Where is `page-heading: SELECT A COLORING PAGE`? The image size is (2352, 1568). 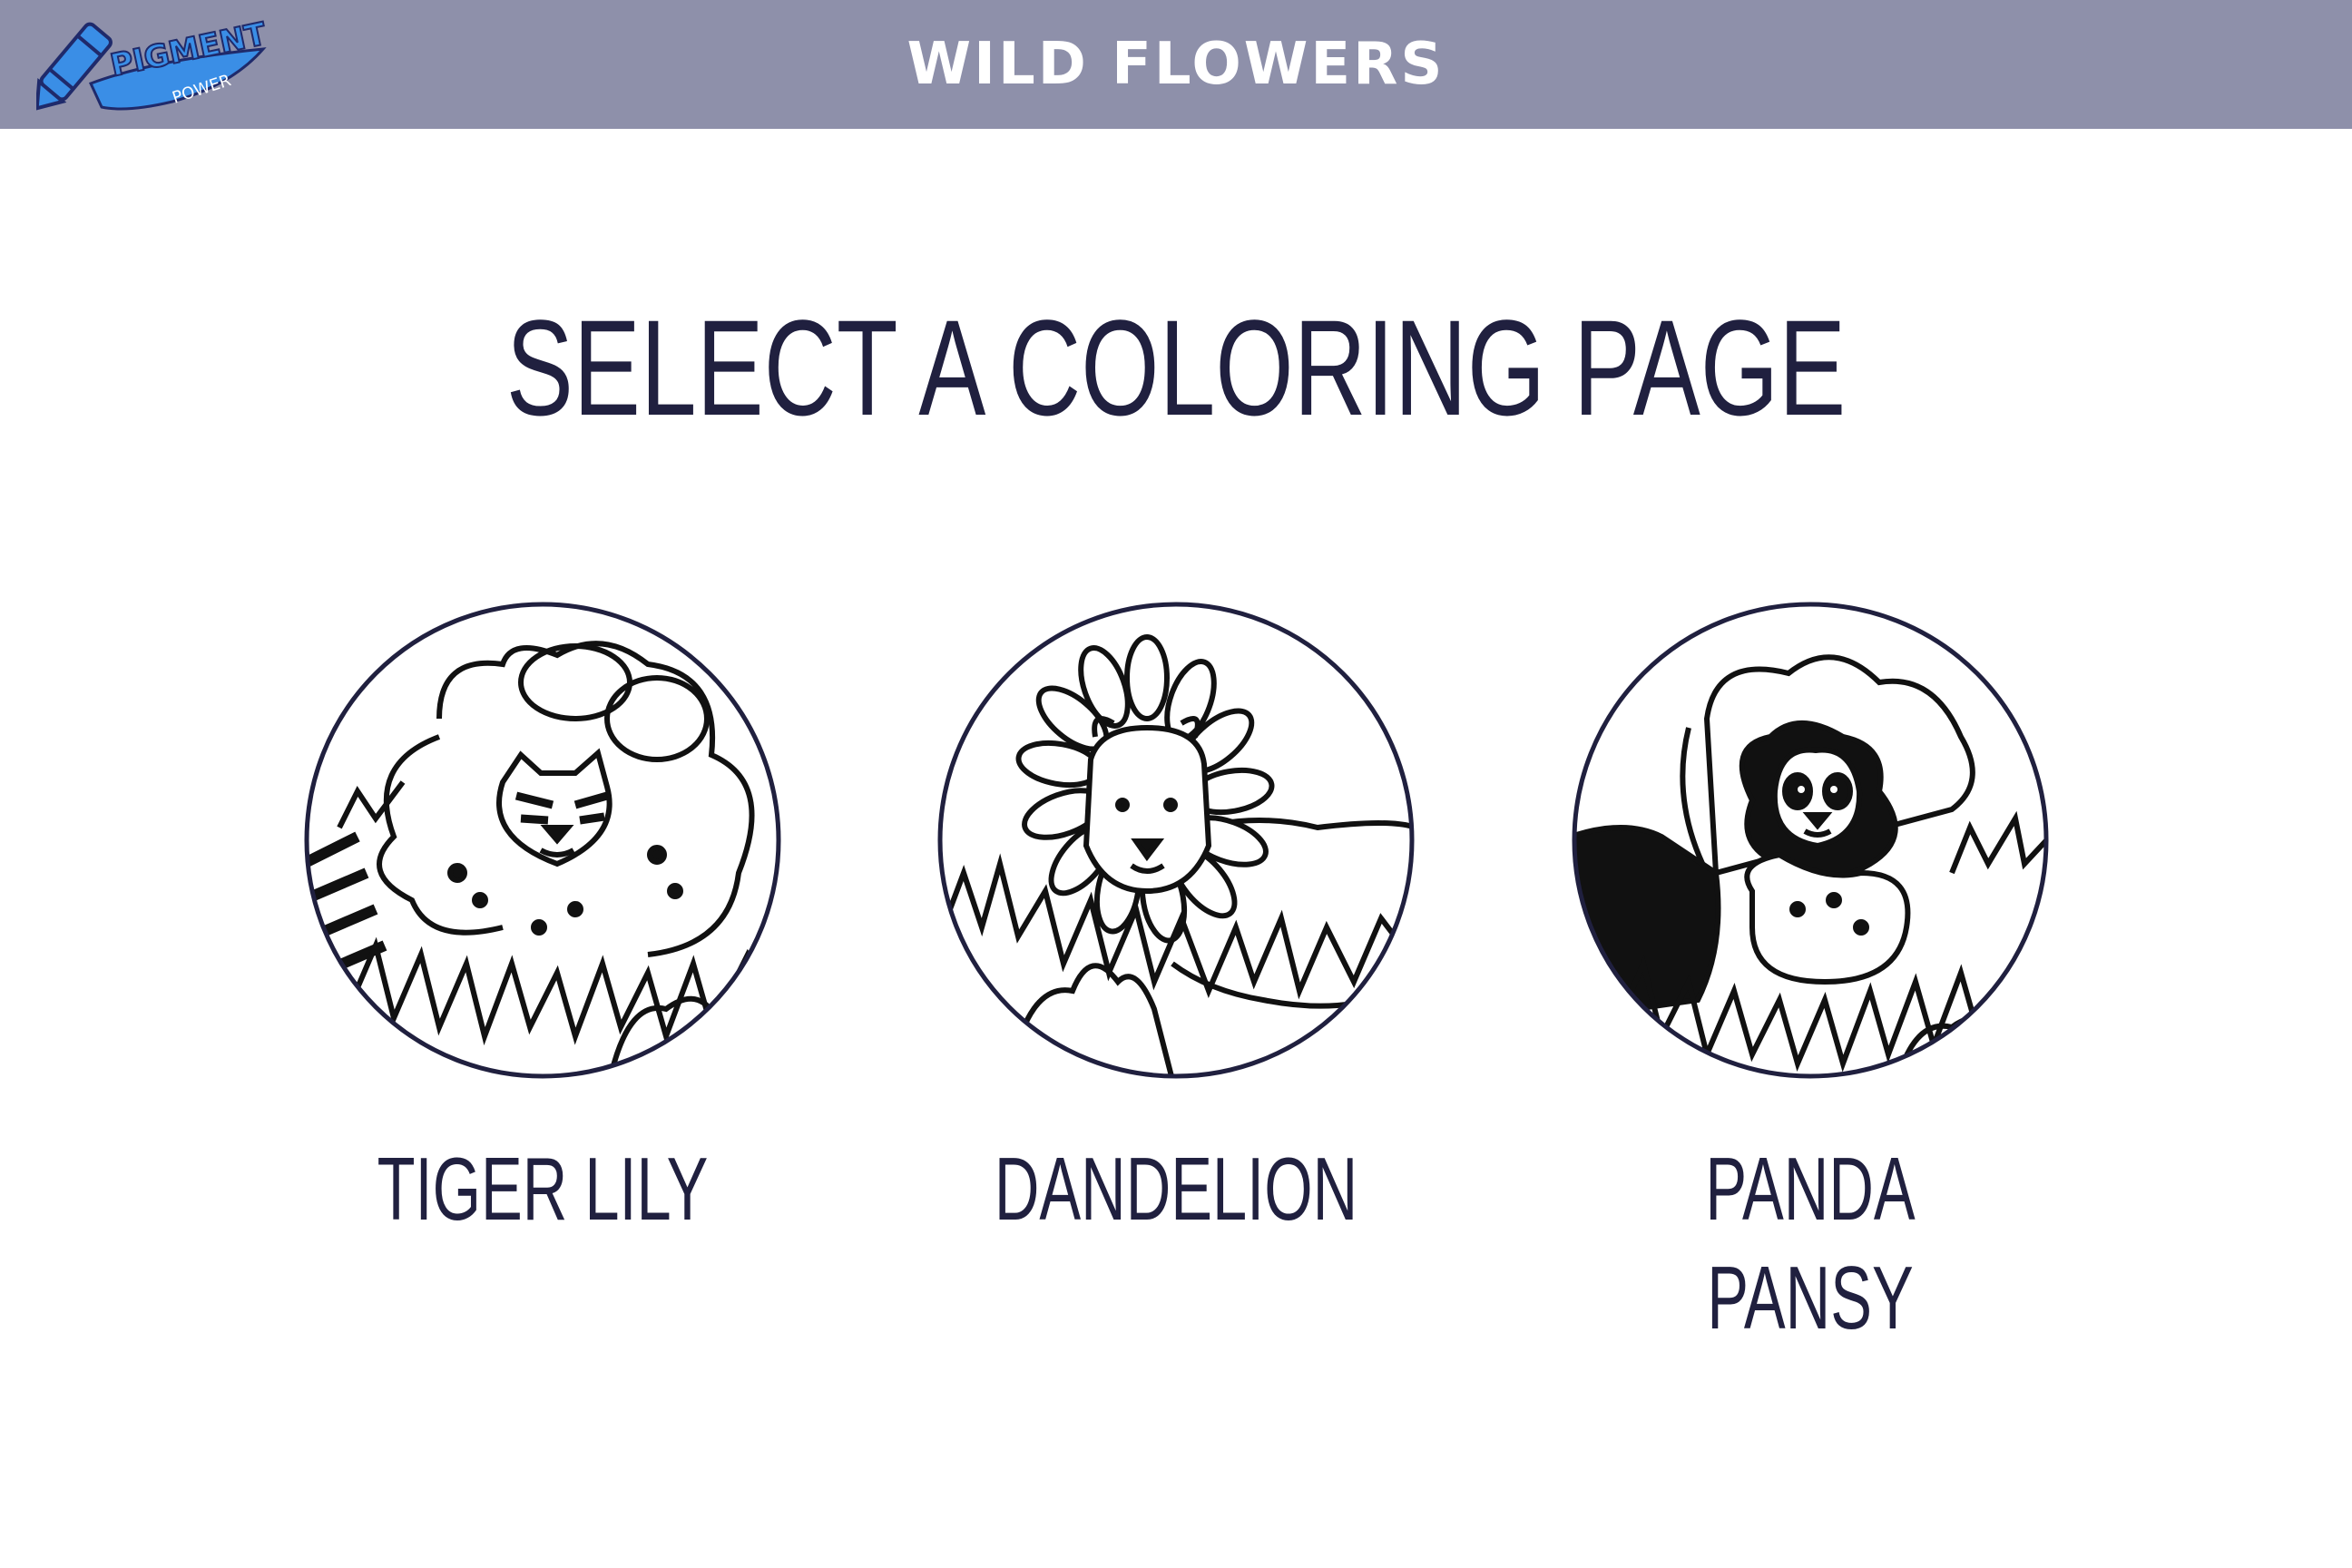
page-heading: SELECT A COLORING PAGE is located at coordinates (1176, 367).